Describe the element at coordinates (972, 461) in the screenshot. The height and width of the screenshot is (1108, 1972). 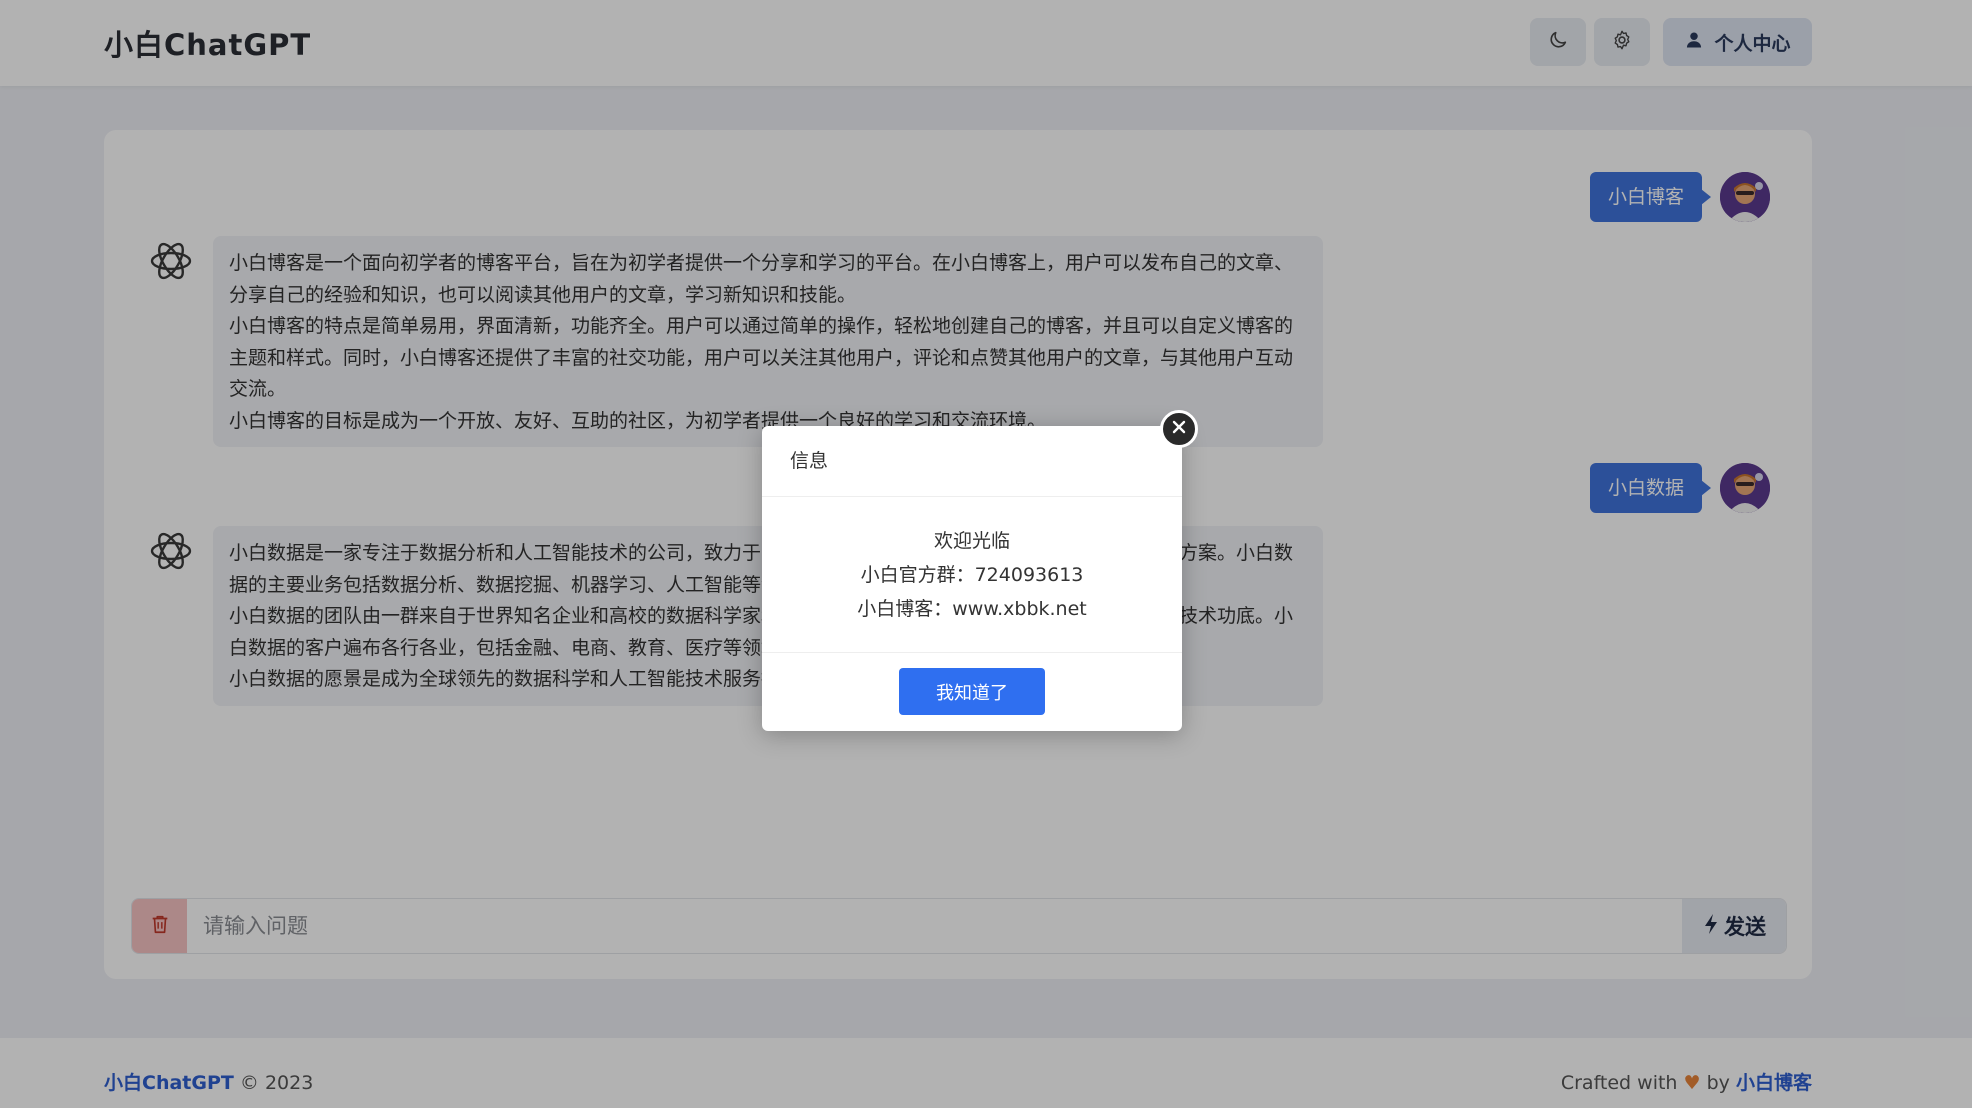
I see `dialog-header: 信息` at that location.